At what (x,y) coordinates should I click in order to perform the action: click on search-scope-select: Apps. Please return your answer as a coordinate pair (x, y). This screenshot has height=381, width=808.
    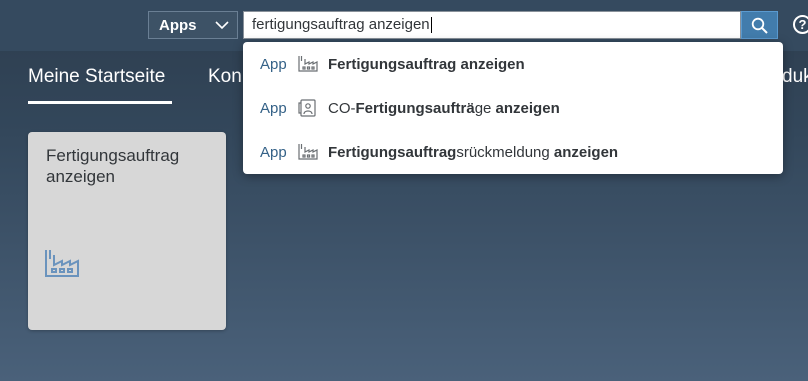
    Looking at the image, I should click on (193, 25).